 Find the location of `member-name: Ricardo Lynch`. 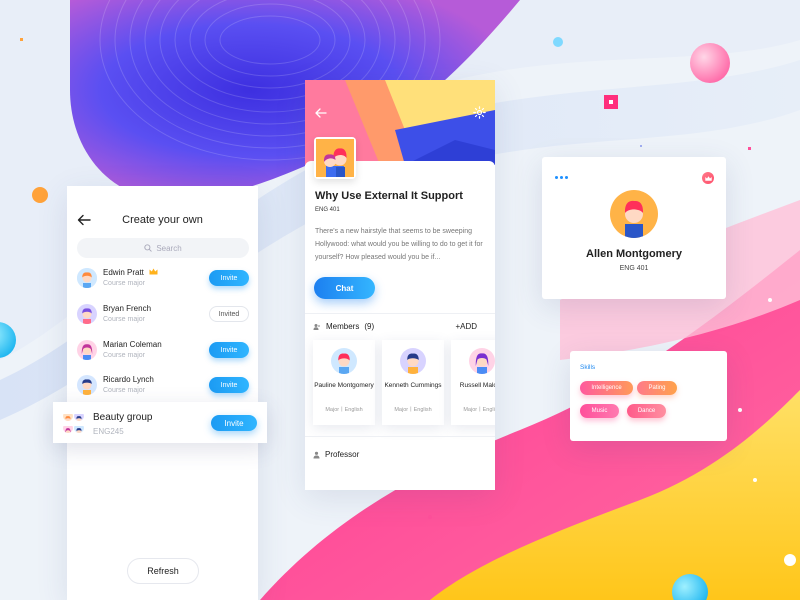

member-name: Ricardo Lynch is located at coordinates (128, 379).